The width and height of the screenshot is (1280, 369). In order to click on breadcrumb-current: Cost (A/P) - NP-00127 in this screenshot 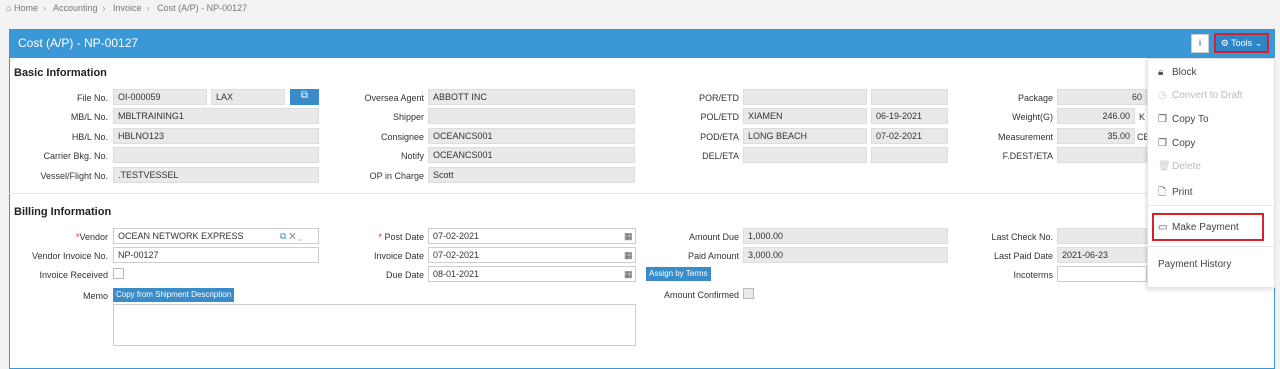, I will do `click(202, 8)`.